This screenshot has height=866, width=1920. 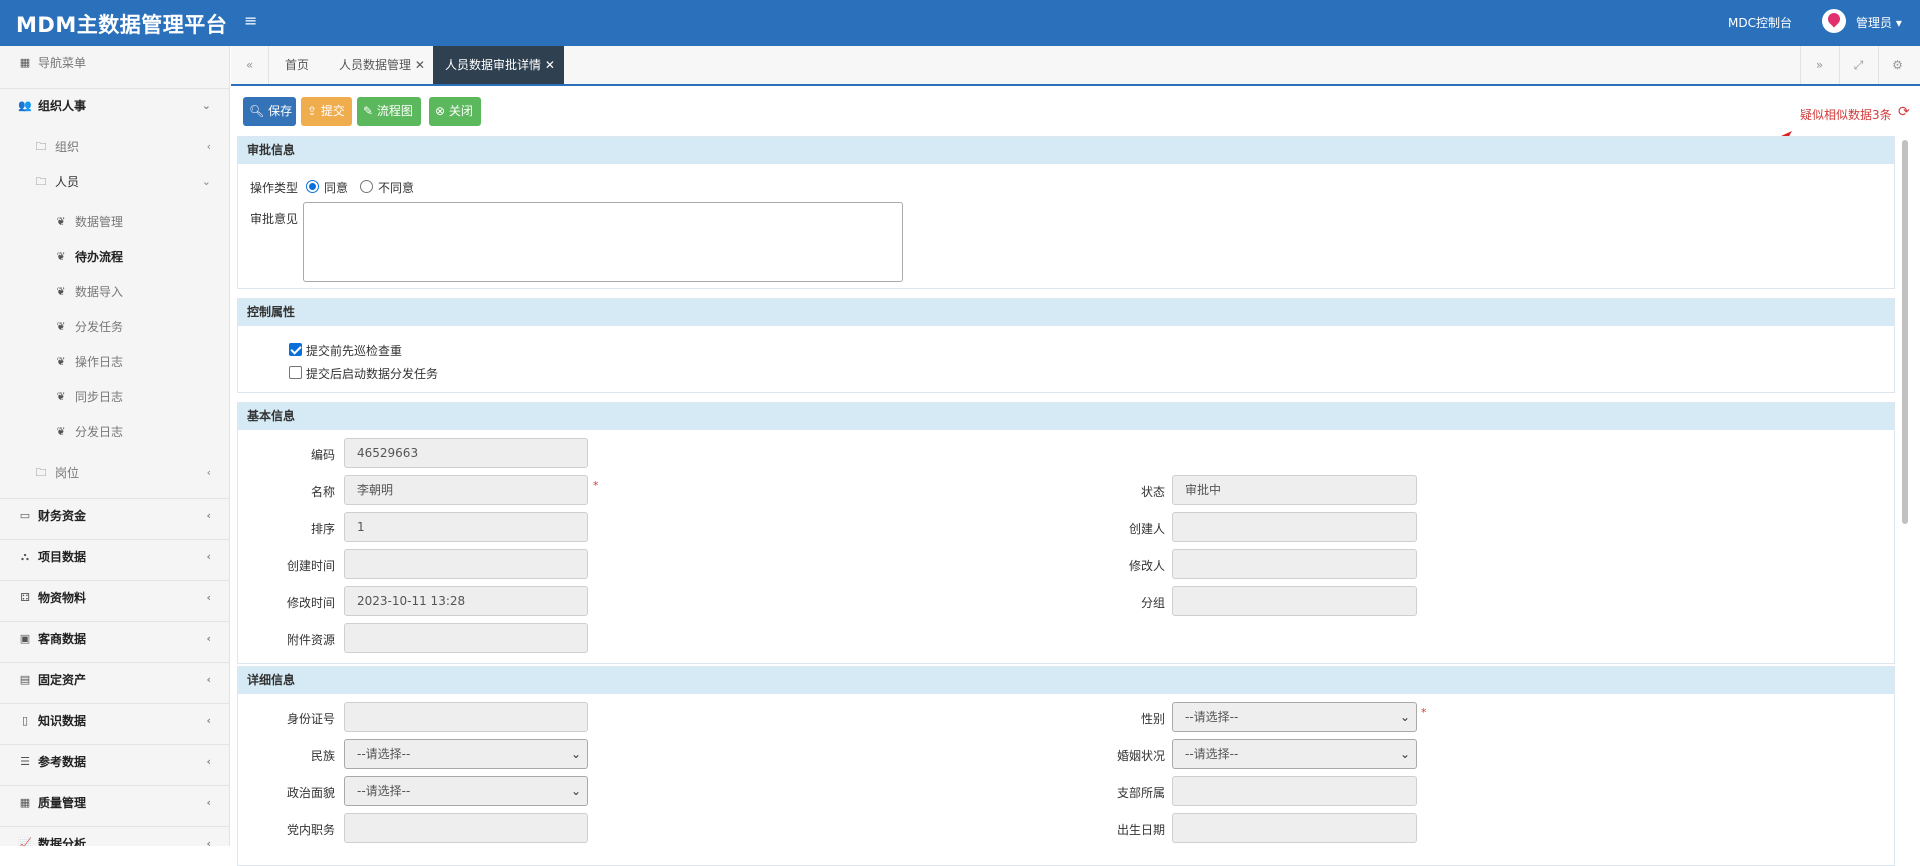 What do you see at coordinates (466, 791) in the screenshot?
I see `political-select: --请选择-- ⌄` at bounding box center [466, 791].